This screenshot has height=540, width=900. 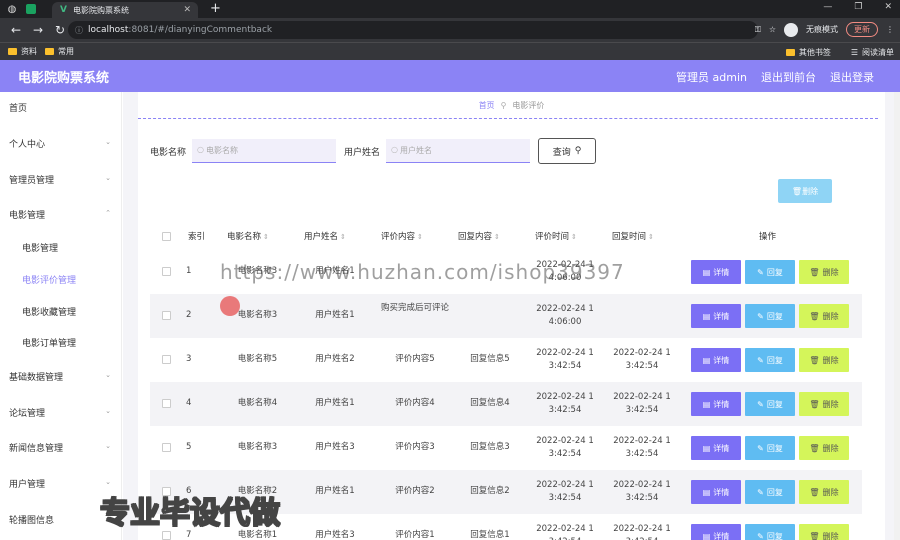 I want to click on sidebar-item-personal: 个人中心, so click(x=27, y=143).